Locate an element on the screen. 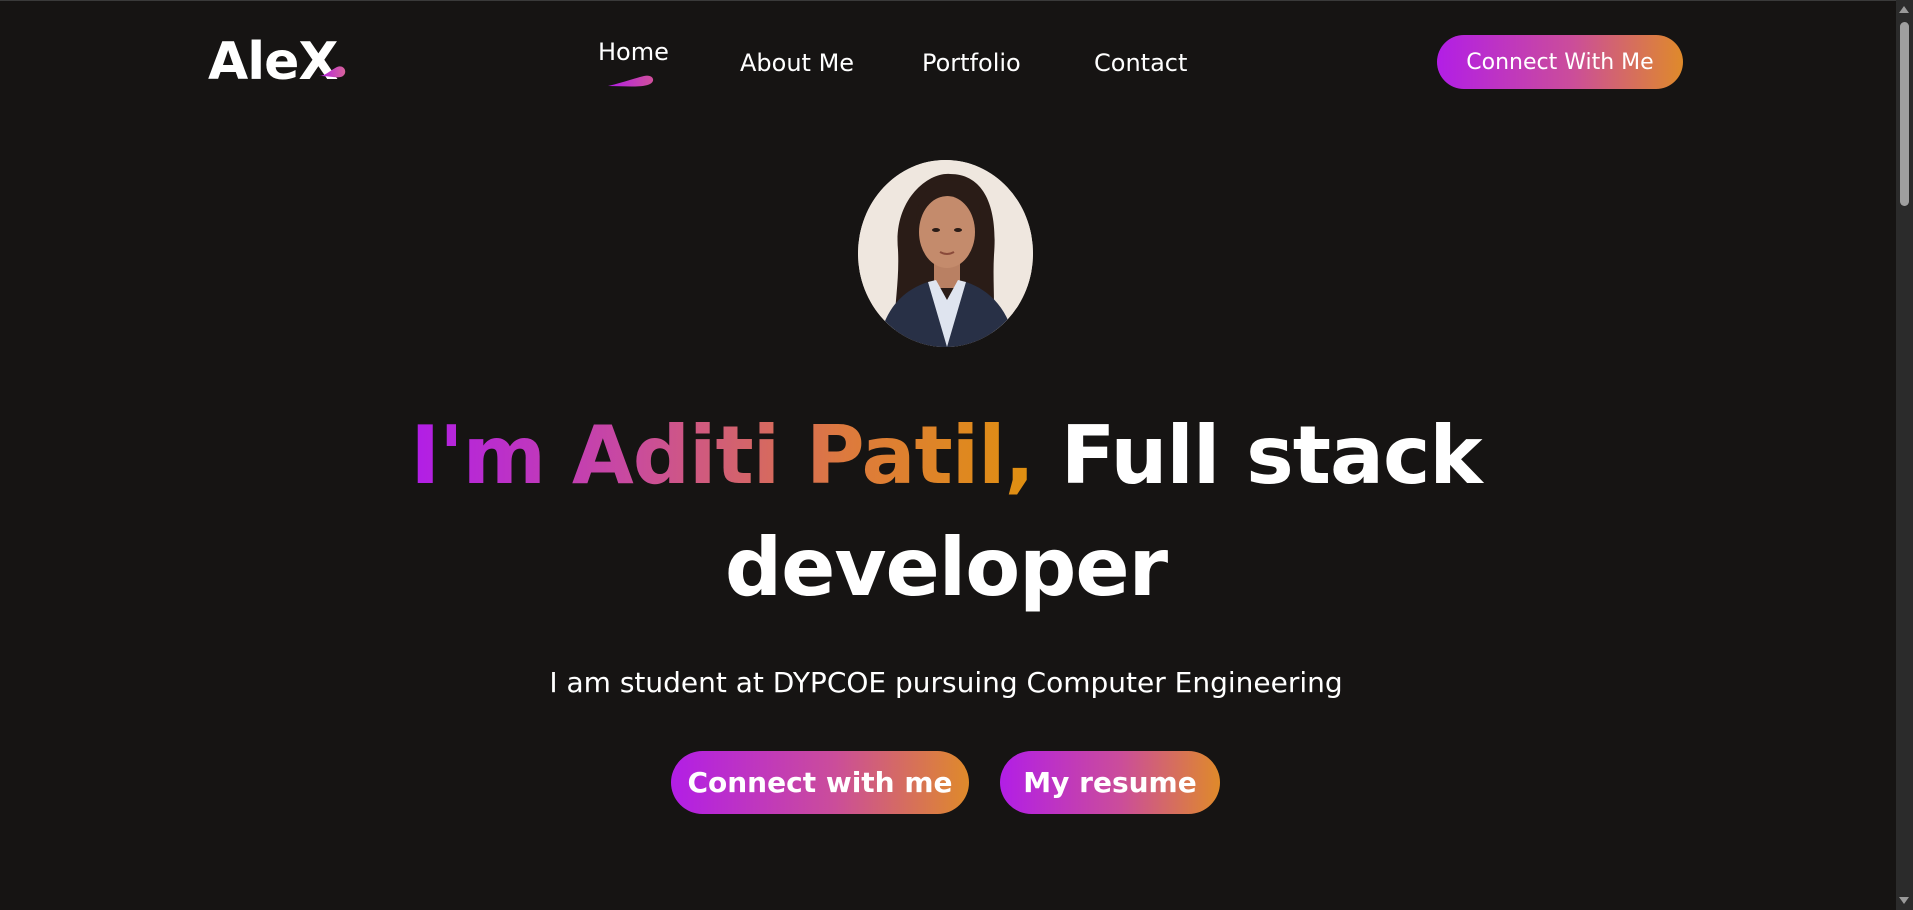  nav-home: Home is located at coordinates (633, 52).